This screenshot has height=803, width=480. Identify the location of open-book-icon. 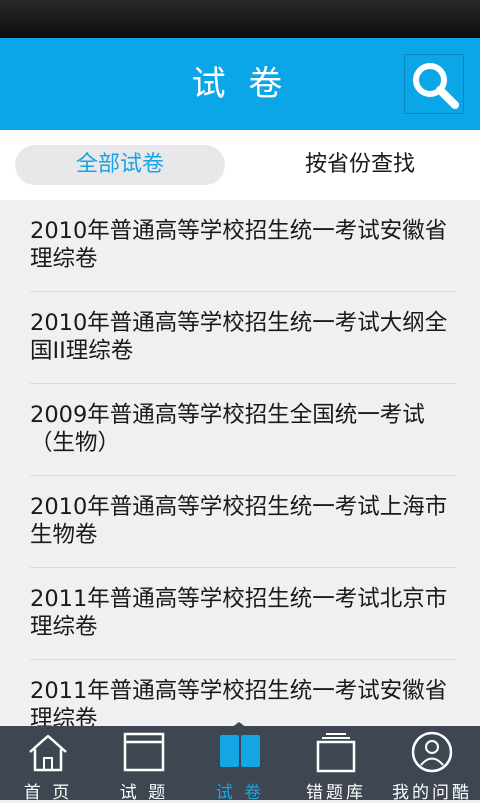
(240, 751).